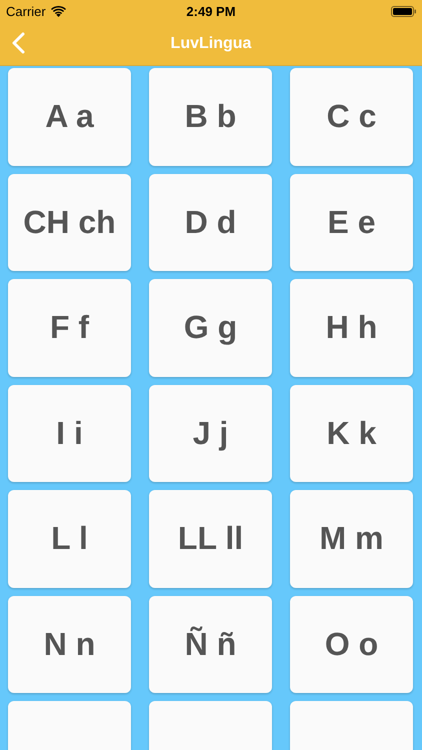  What do you see at coordinates (403, 11) in the screenshot?
I see `battery-icon` at bounding box center [403, 11].